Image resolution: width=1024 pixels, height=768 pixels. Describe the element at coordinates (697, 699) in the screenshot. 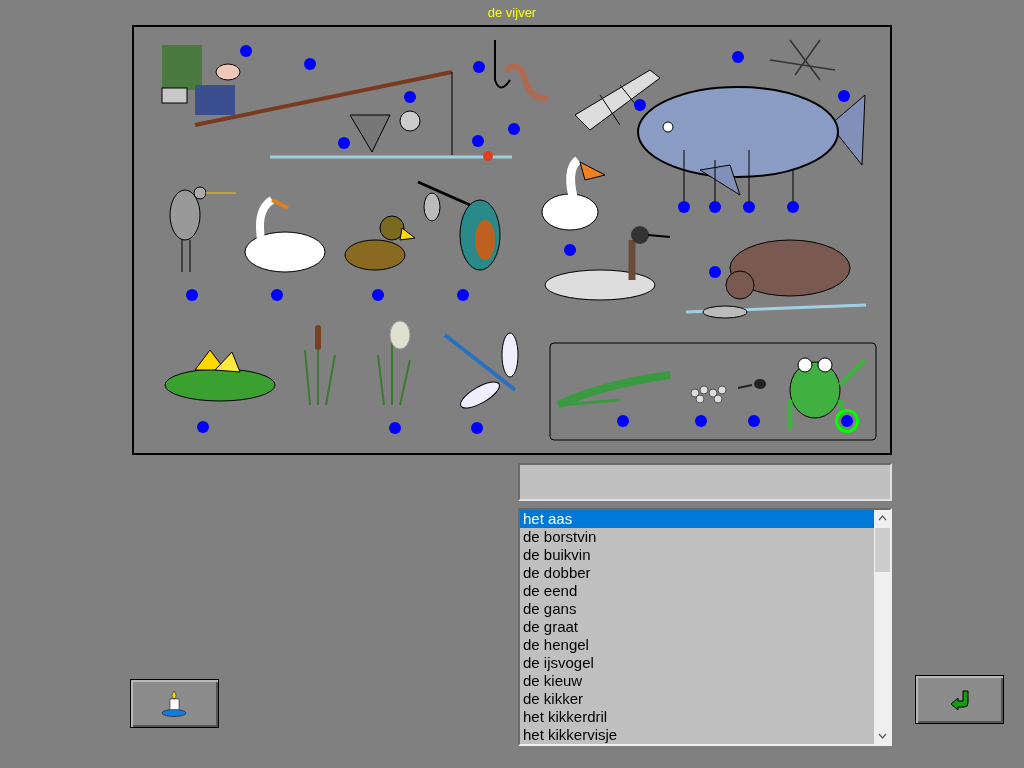

I see `word-list-item: de kikker` at that location.